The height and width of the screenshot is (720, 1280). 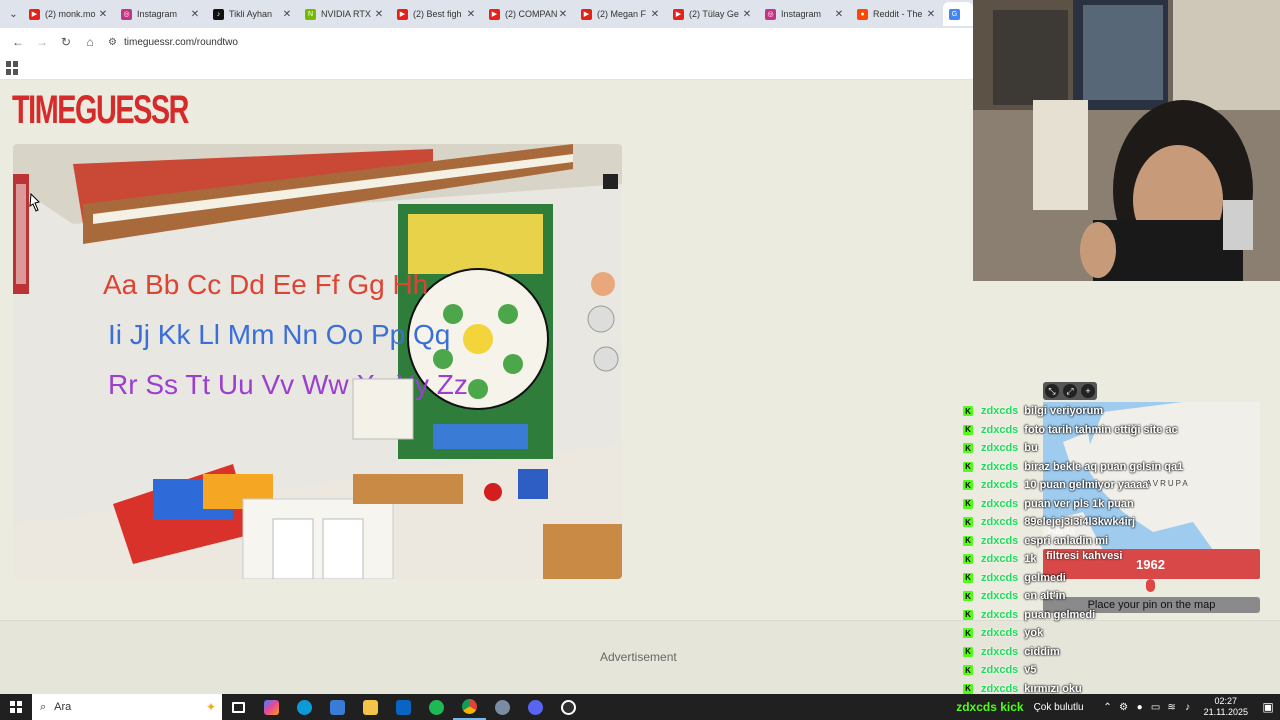 I want to click on tab-search-chevron-icon: ⌄, so click(x=13, y=14).